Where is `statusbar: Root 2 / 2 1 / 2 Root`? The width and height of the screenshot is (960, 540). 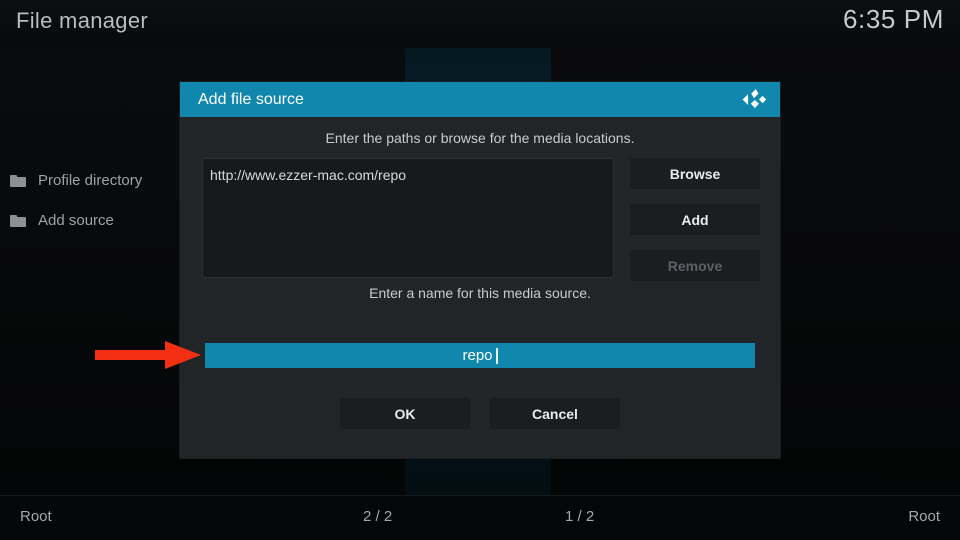
statusbar: Root 2 / 2 1 / 2 Root is located at coordinates (480, 517).